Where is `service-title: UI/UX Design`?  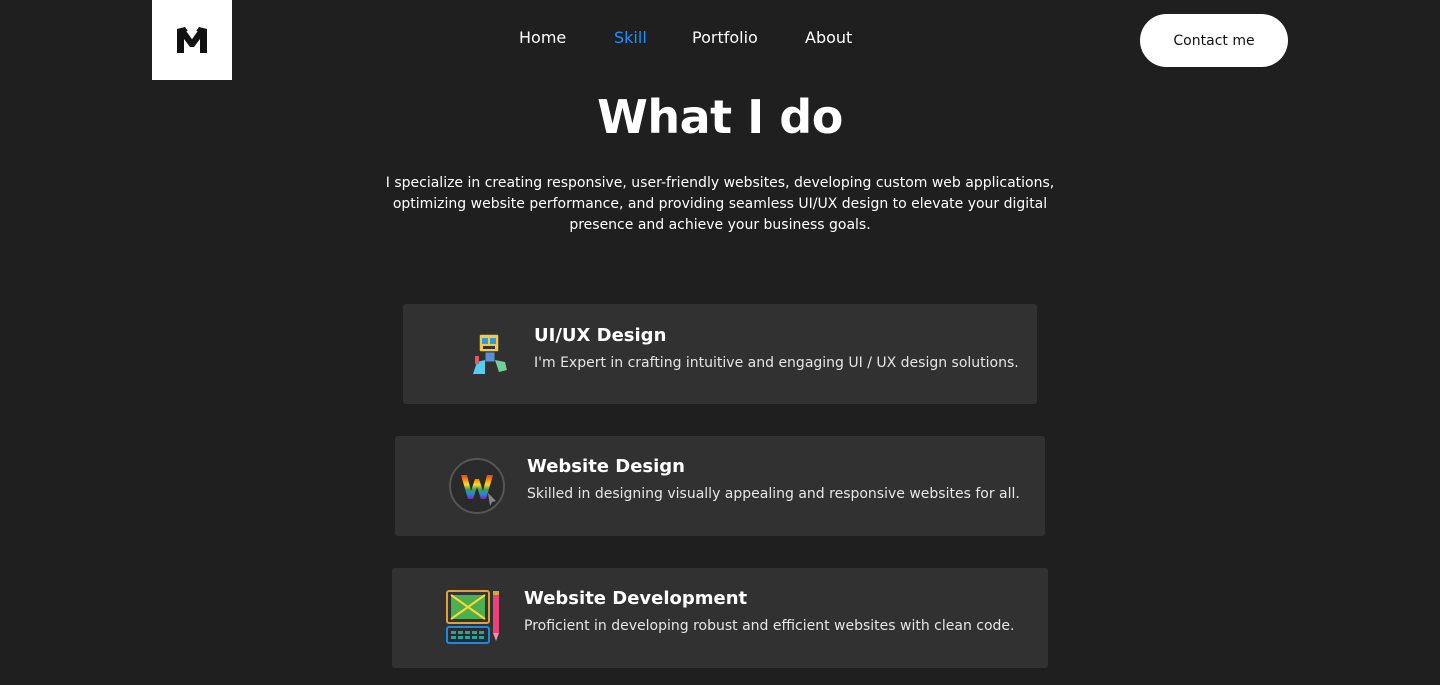 service-title: UI/UX Design is located at coordinates (600, 335).